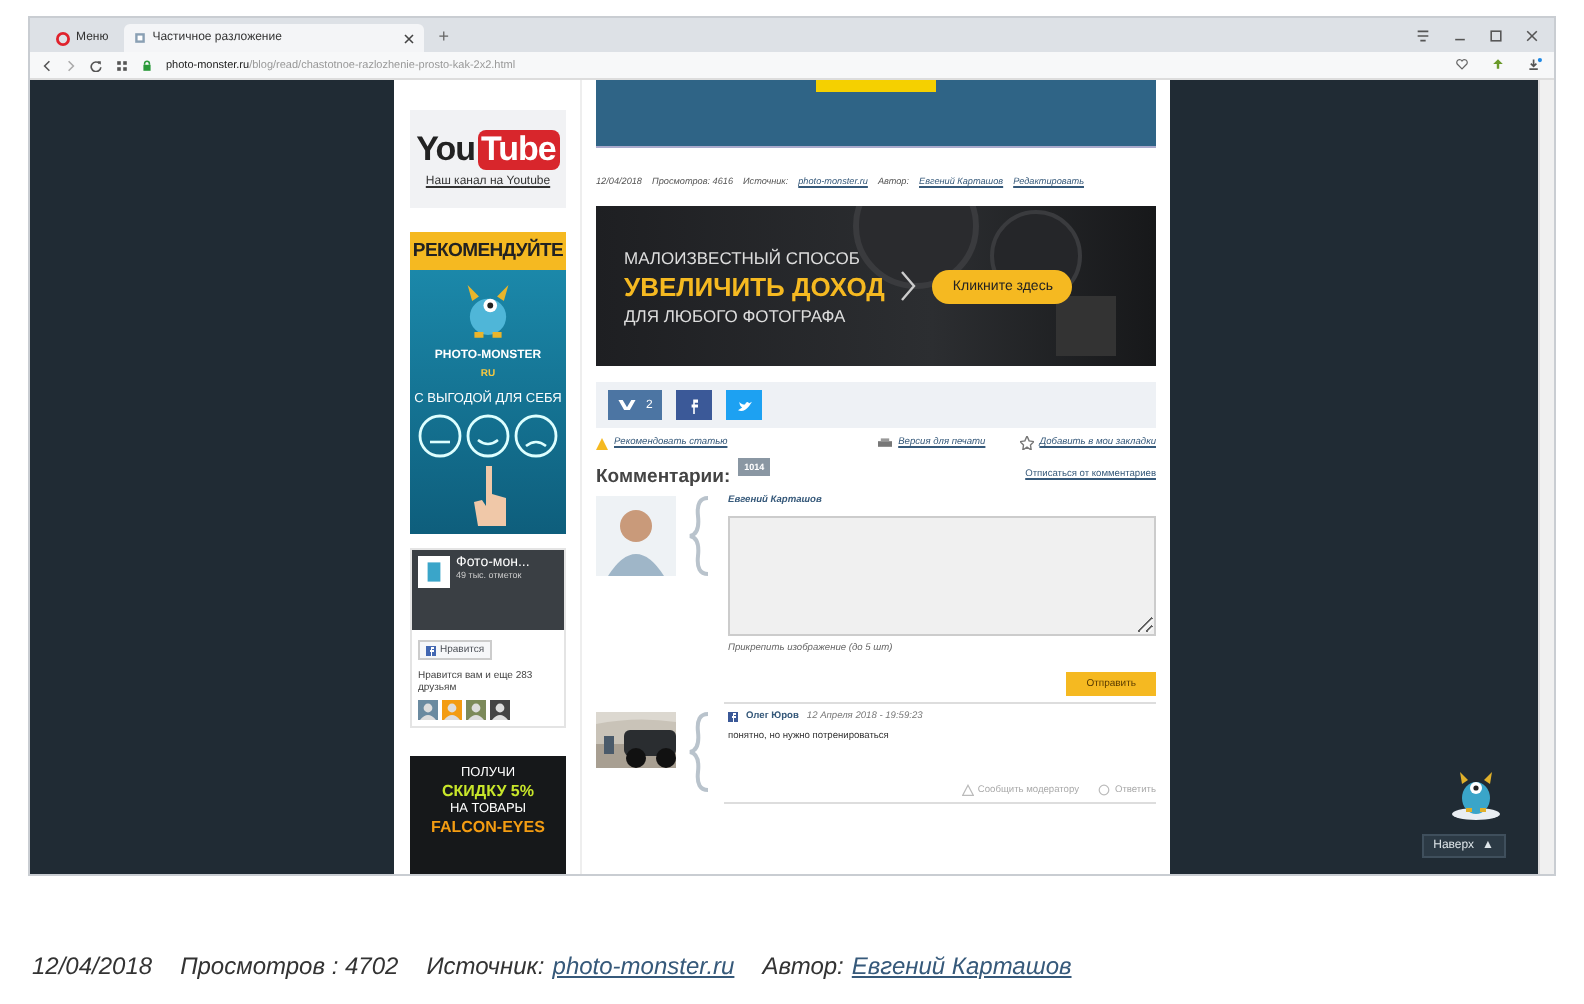 This screenshot has height=1004, width=1584. Describe the element at coordinates (1532, 35) in the screenshot. I see `close-icon` at that location.